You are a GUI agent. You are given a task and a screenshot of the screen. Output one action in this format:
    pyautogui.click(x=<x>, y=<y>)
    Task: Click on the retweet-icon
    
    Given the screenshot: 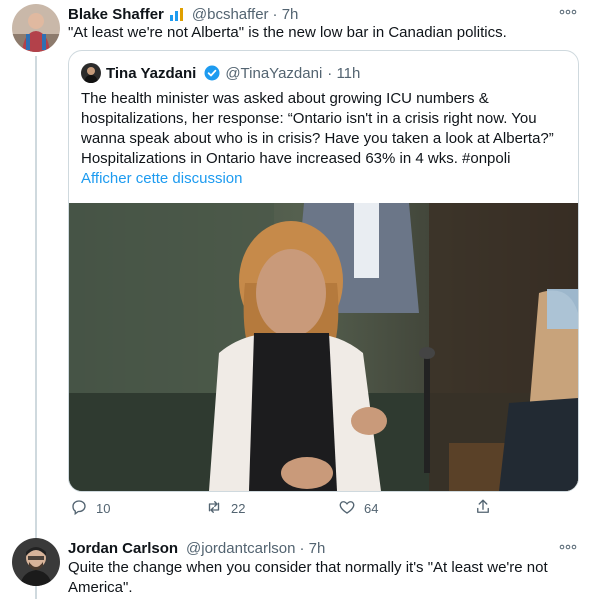 What is the action you would take?
    pyautogui.click(x=214, y=508)
    